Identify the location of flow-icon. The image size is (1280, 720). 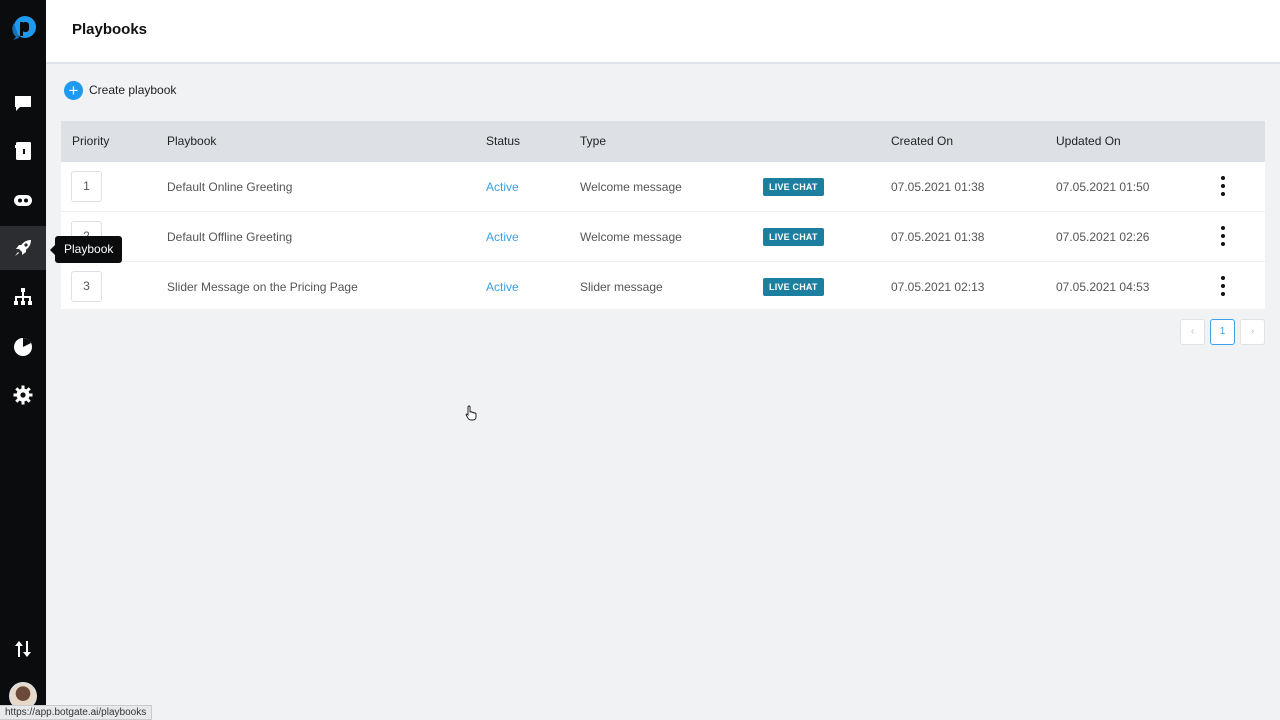
(23, 296).